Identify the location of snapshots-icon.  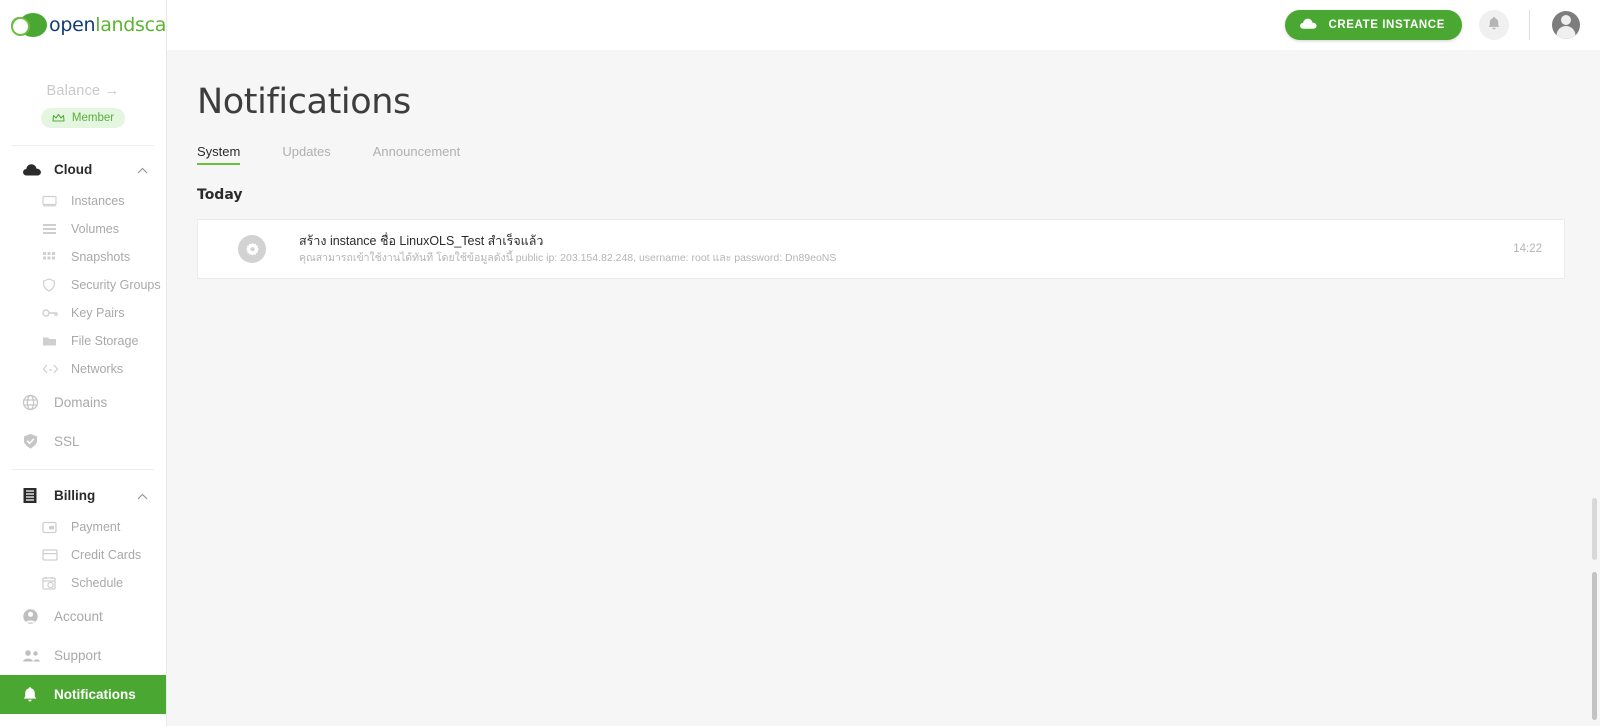
(52, 257).